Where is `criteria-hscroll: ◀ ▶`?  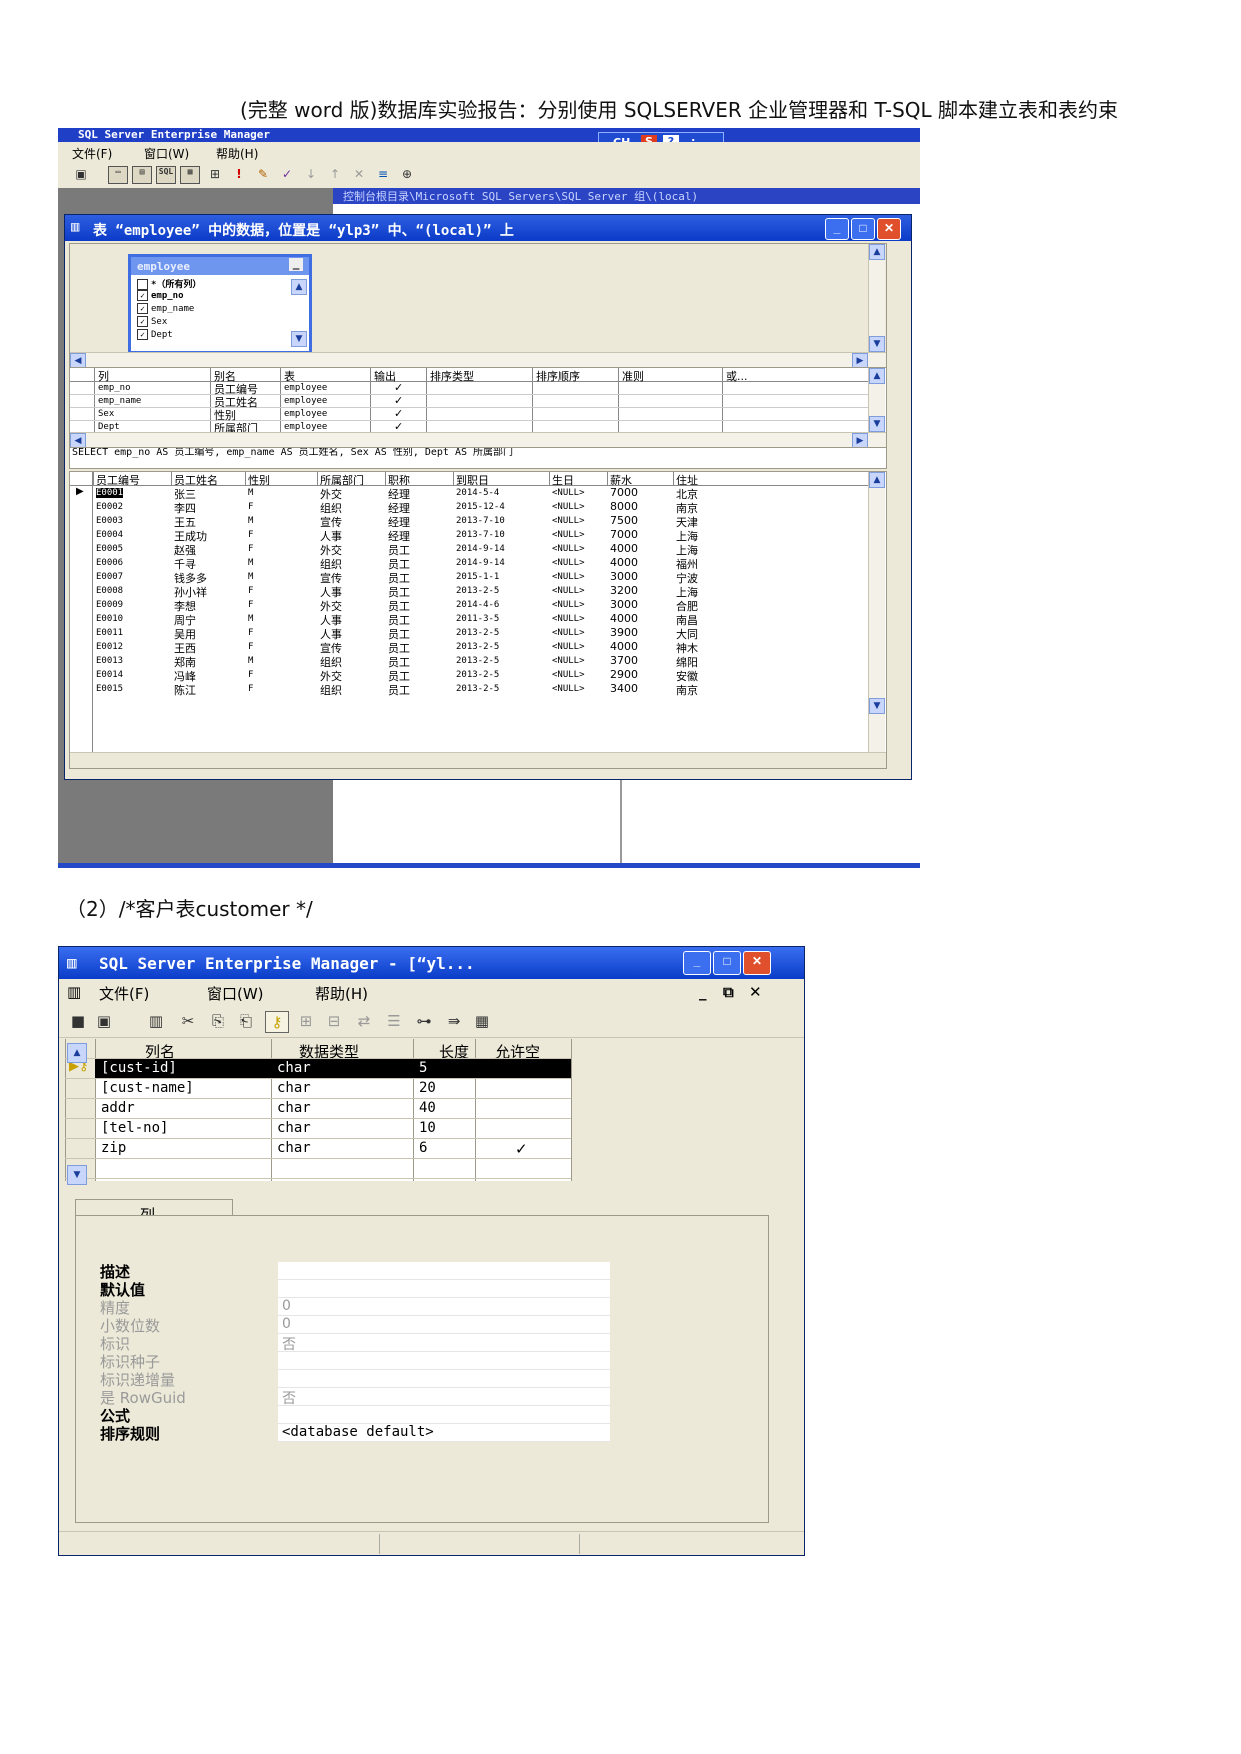
criteria-hscroll: ◀ ▶ is located at coordinates (478, 440).